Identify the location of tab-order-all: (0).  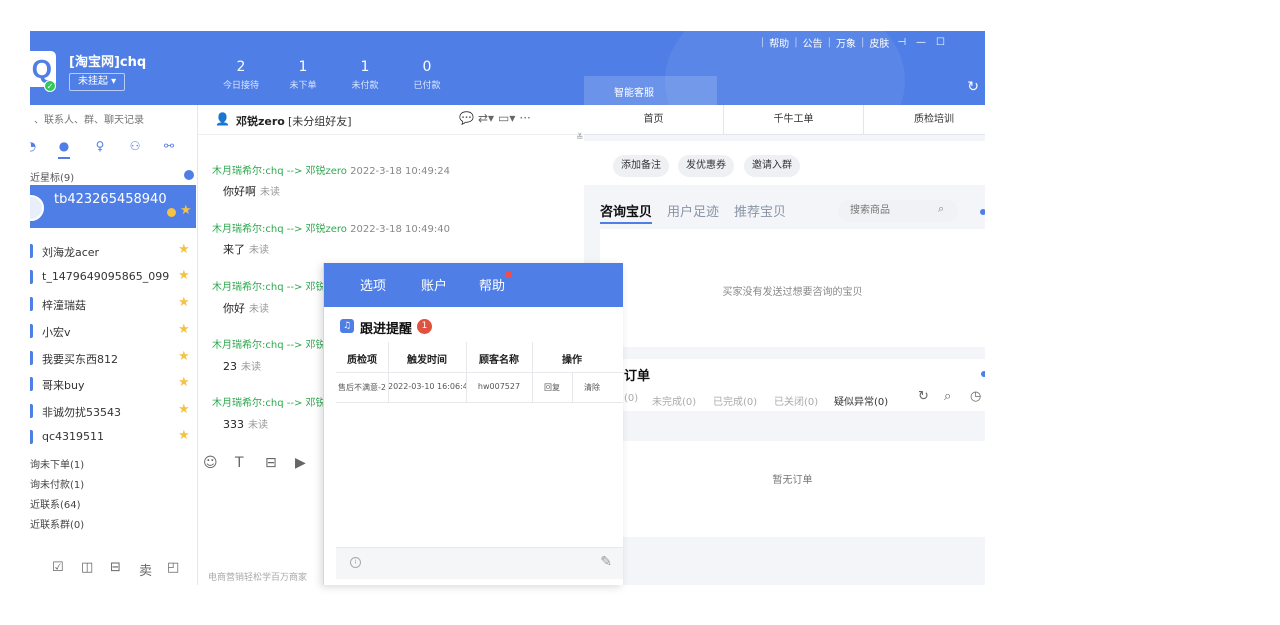
(631, 398).